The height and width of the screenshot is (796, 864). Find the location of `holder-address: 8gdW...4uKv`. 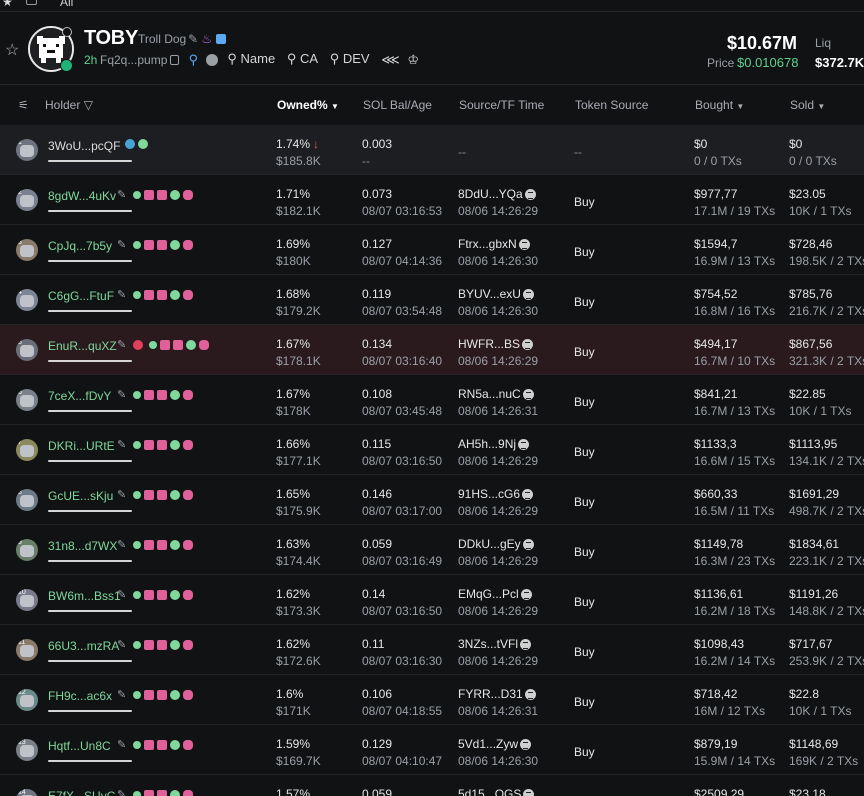

holder-address: 8gdW...4uKv is located at coordinates (82, 196).